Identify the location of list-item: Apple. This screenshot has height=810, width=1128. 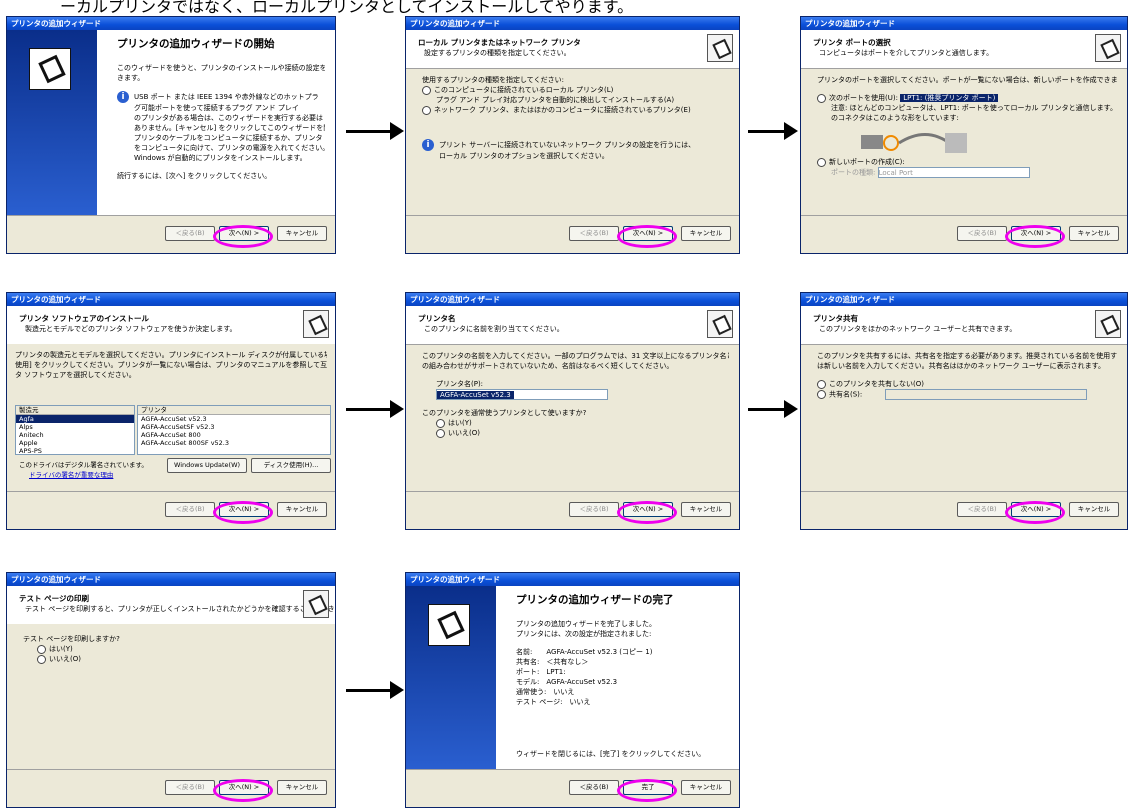
(75, 443).